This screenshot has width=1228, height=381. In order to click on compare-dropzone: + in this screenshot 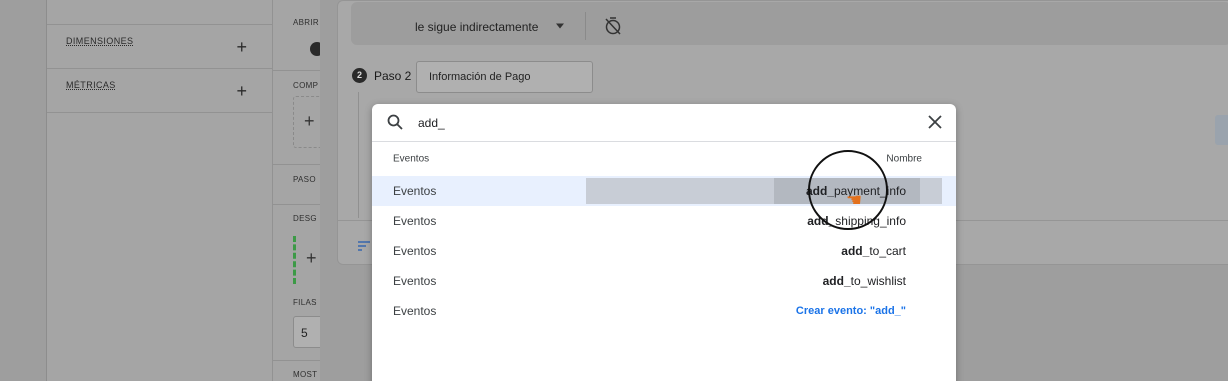, I will do `click(306, 122)`.